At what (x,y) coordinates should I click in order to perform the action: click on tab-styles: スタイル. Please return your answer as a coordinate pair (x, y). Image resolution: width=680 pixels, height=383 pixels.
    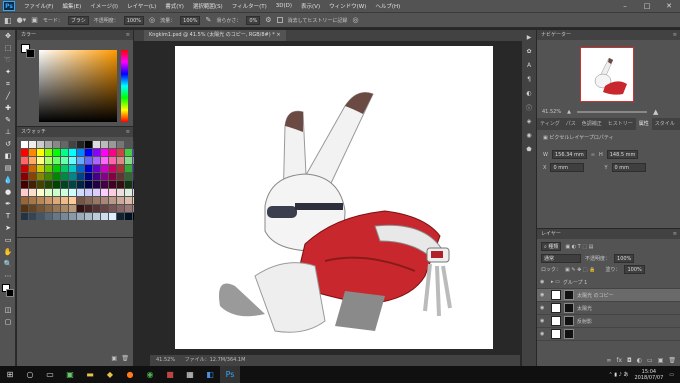
    Looking at the image, I should click on (665, 124).